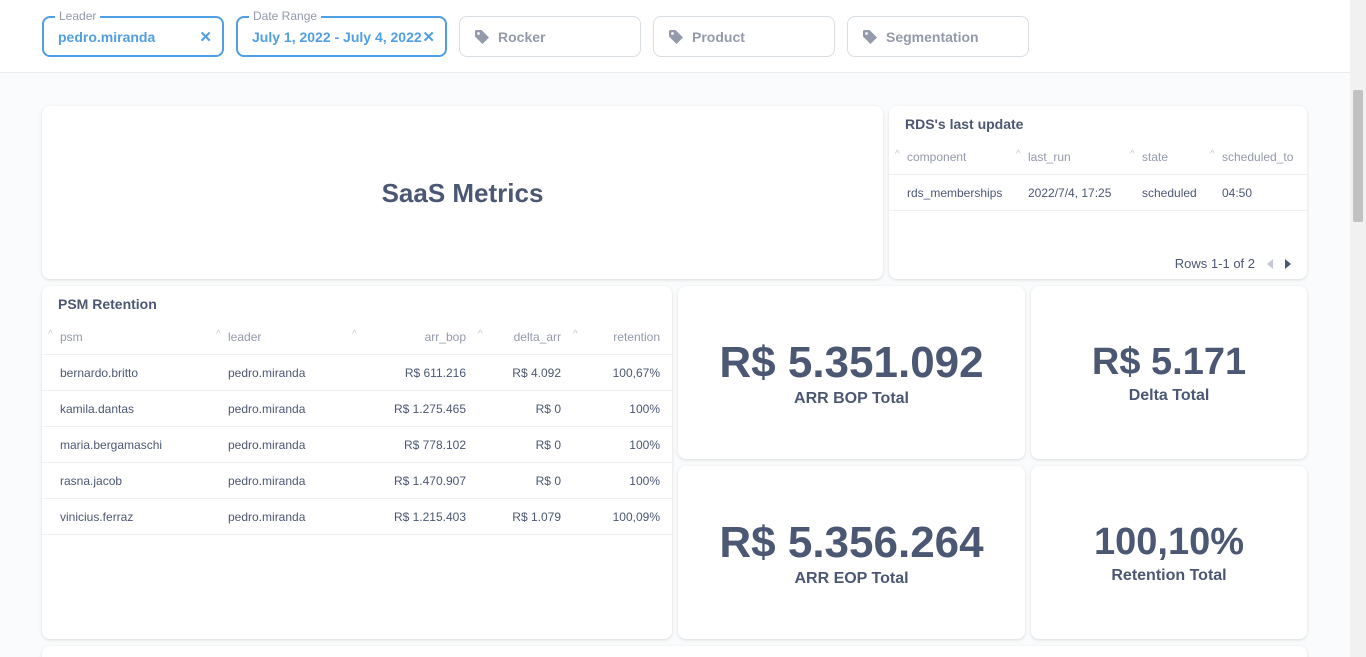 The width and height of the screenshot is (1366, 657). What do you see at coordinates (1257, 157) in the screenshot?
I see `column-header: scheduled_to` at bounding box center [1257, 157].